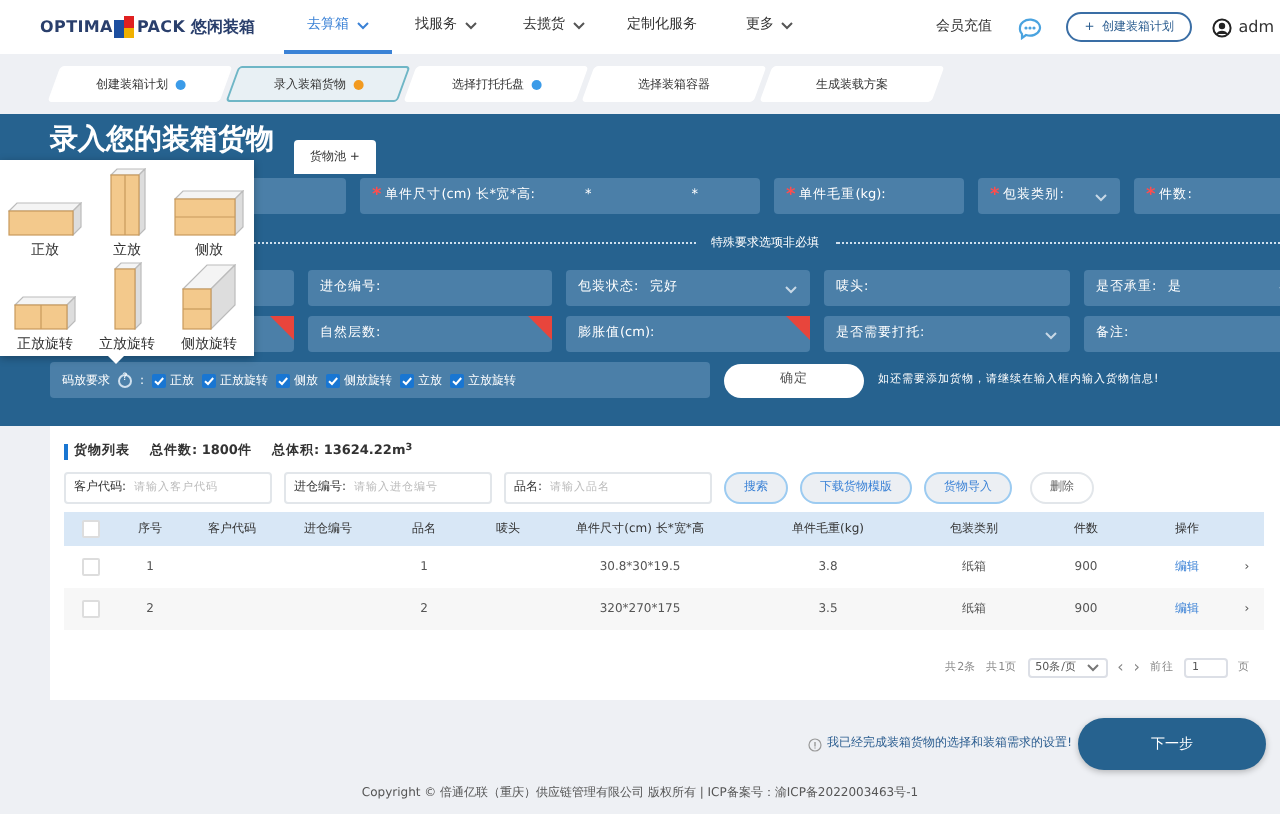 This screenshot has height=814, width=1280. What do you see at coordinates (1029, 27) in the screenshot?
I see `chat-icon` at bounding box center [1029, 27].